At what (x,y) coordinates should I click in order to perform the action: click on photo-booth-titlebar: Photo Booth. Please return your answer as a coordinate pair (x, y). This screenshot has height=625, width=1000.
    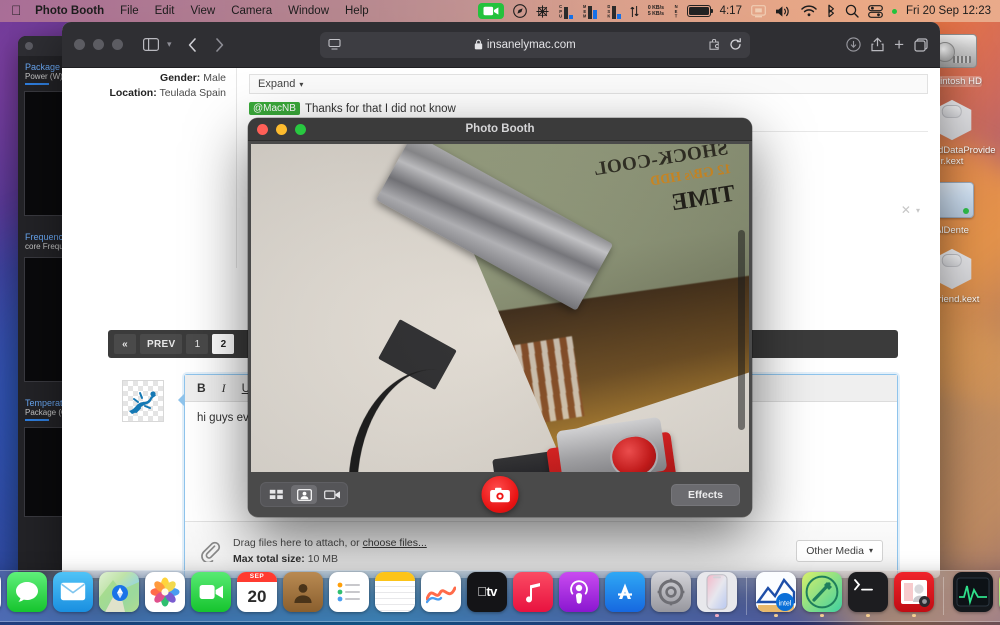
    Looking at the image, I should click on (500, 129).